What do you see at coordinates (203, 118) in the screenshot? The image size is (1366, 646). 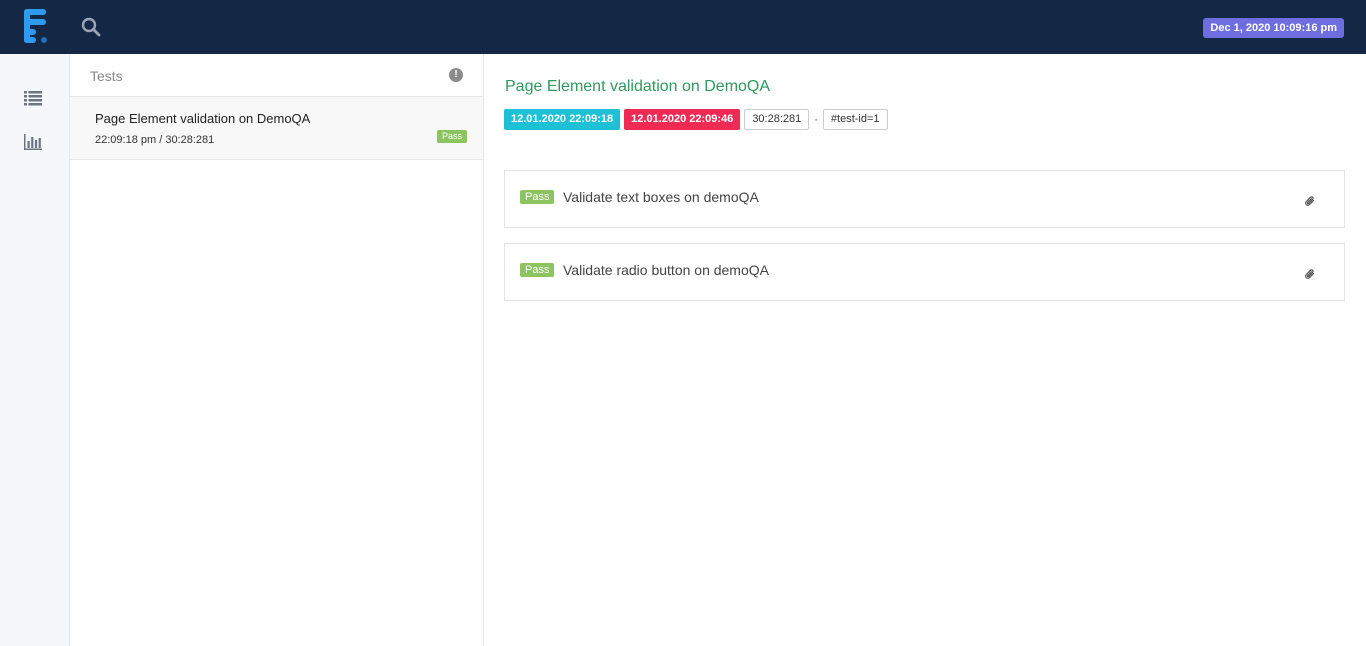 I see `test-item-name: Page Element validation on DemoQA` at bounding box center [203, 118].